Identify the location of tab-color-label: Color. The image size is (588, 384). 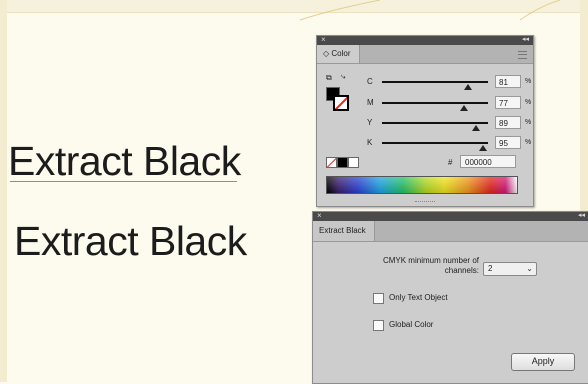
(341, 53).